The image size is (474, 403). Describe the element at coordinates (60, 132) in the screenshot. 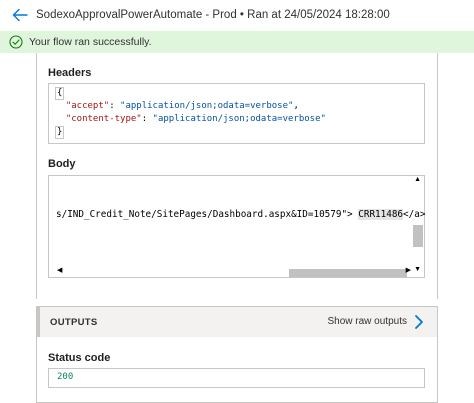

I see `close-brace: }` at that location.